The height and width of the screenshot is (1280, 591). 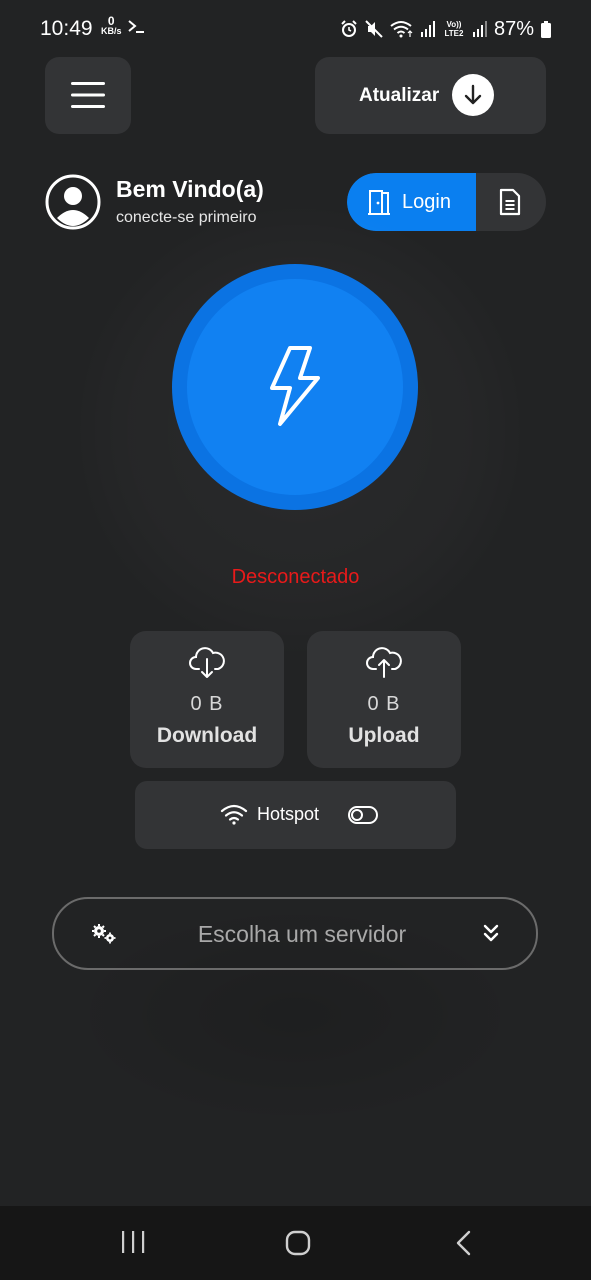 What do you see at coordinates (234, 814) in the screenshot?
I see `wifi-icon` at bounding box center [234, 814].